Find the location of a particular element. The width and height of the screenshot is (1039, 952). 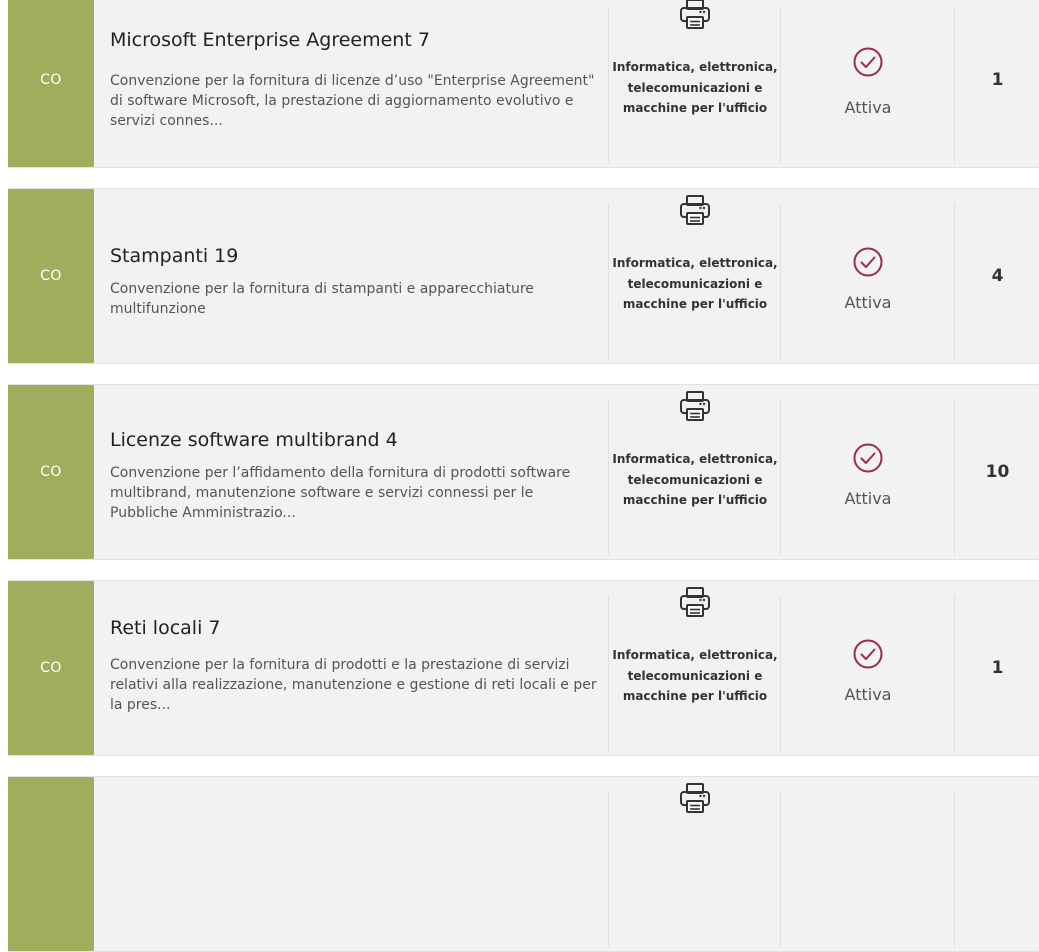

item-count: 4 is located at coordinates (997, 276).